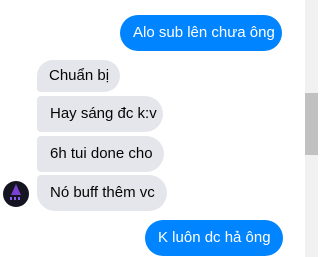 The image size is (320, 257). Describe the element at coordinates (78, 76) in the screenshot. I see `message-incoming: Chuẩn bị` at that location.